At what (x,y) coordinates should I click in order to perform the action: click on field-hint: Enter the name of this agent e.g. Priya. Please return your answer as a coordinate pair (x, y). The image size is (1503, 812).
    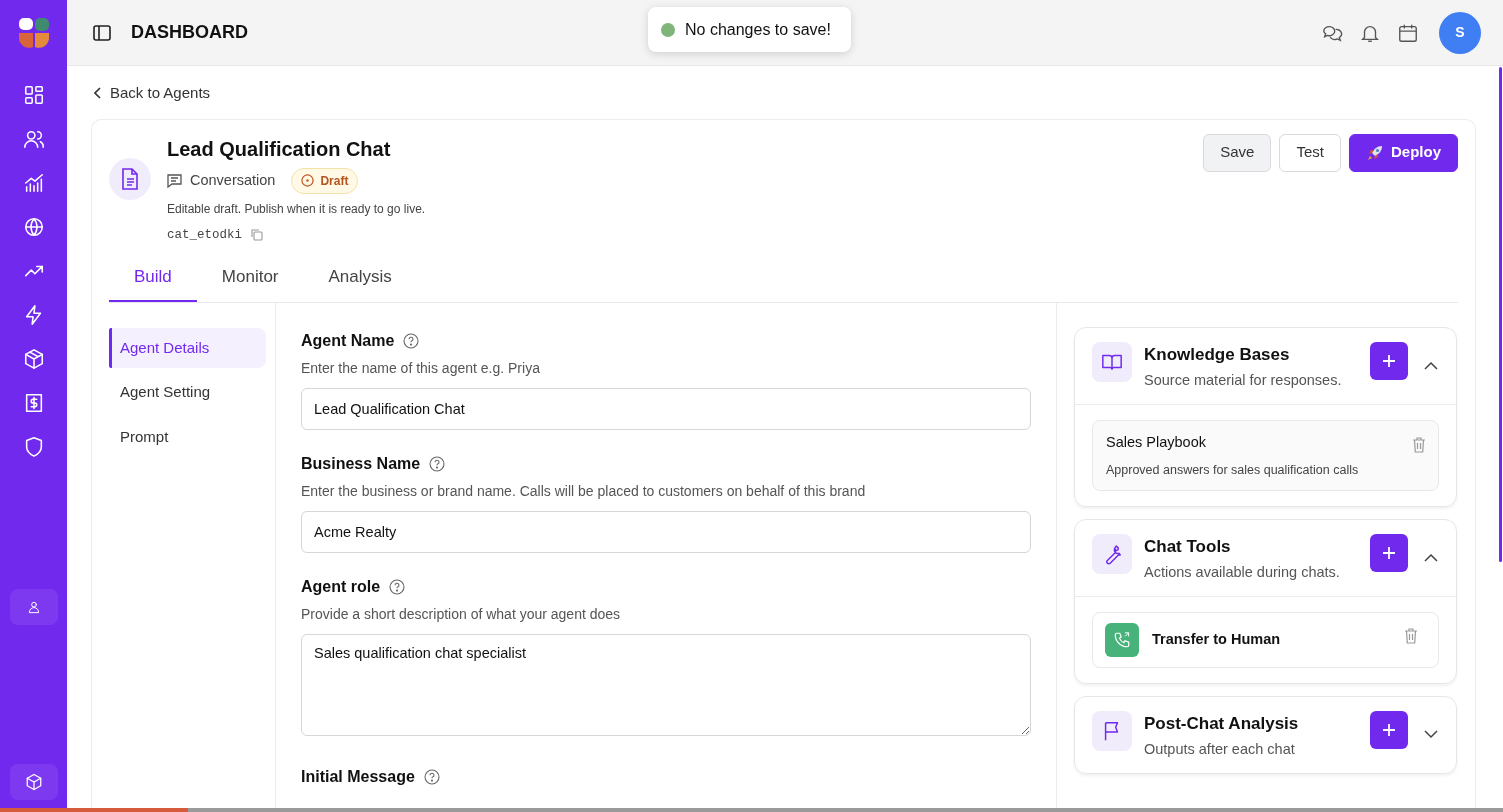
    Looking at the image, I should click on (421, 368).